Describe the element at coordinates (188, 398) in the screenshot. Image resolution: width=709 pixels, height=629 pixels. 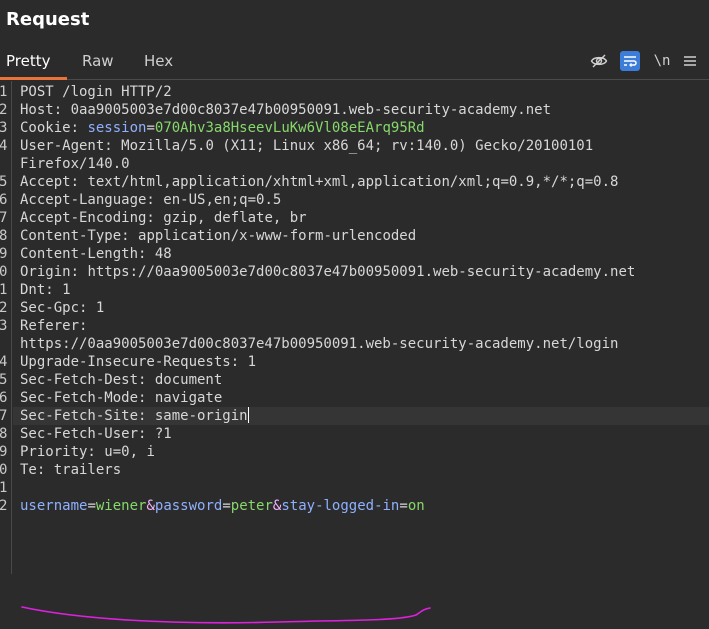
I see `header-value: navigate` at that location.